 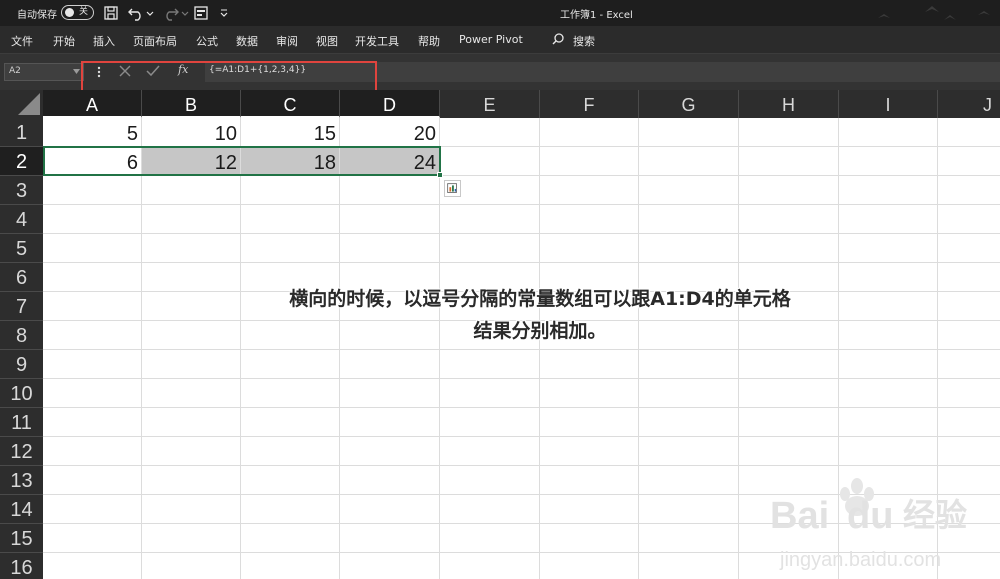 What do you see at coordinates (21, 364) in the screenshot?
I see `row-header-9: 9` at bounding box center [21, 364].